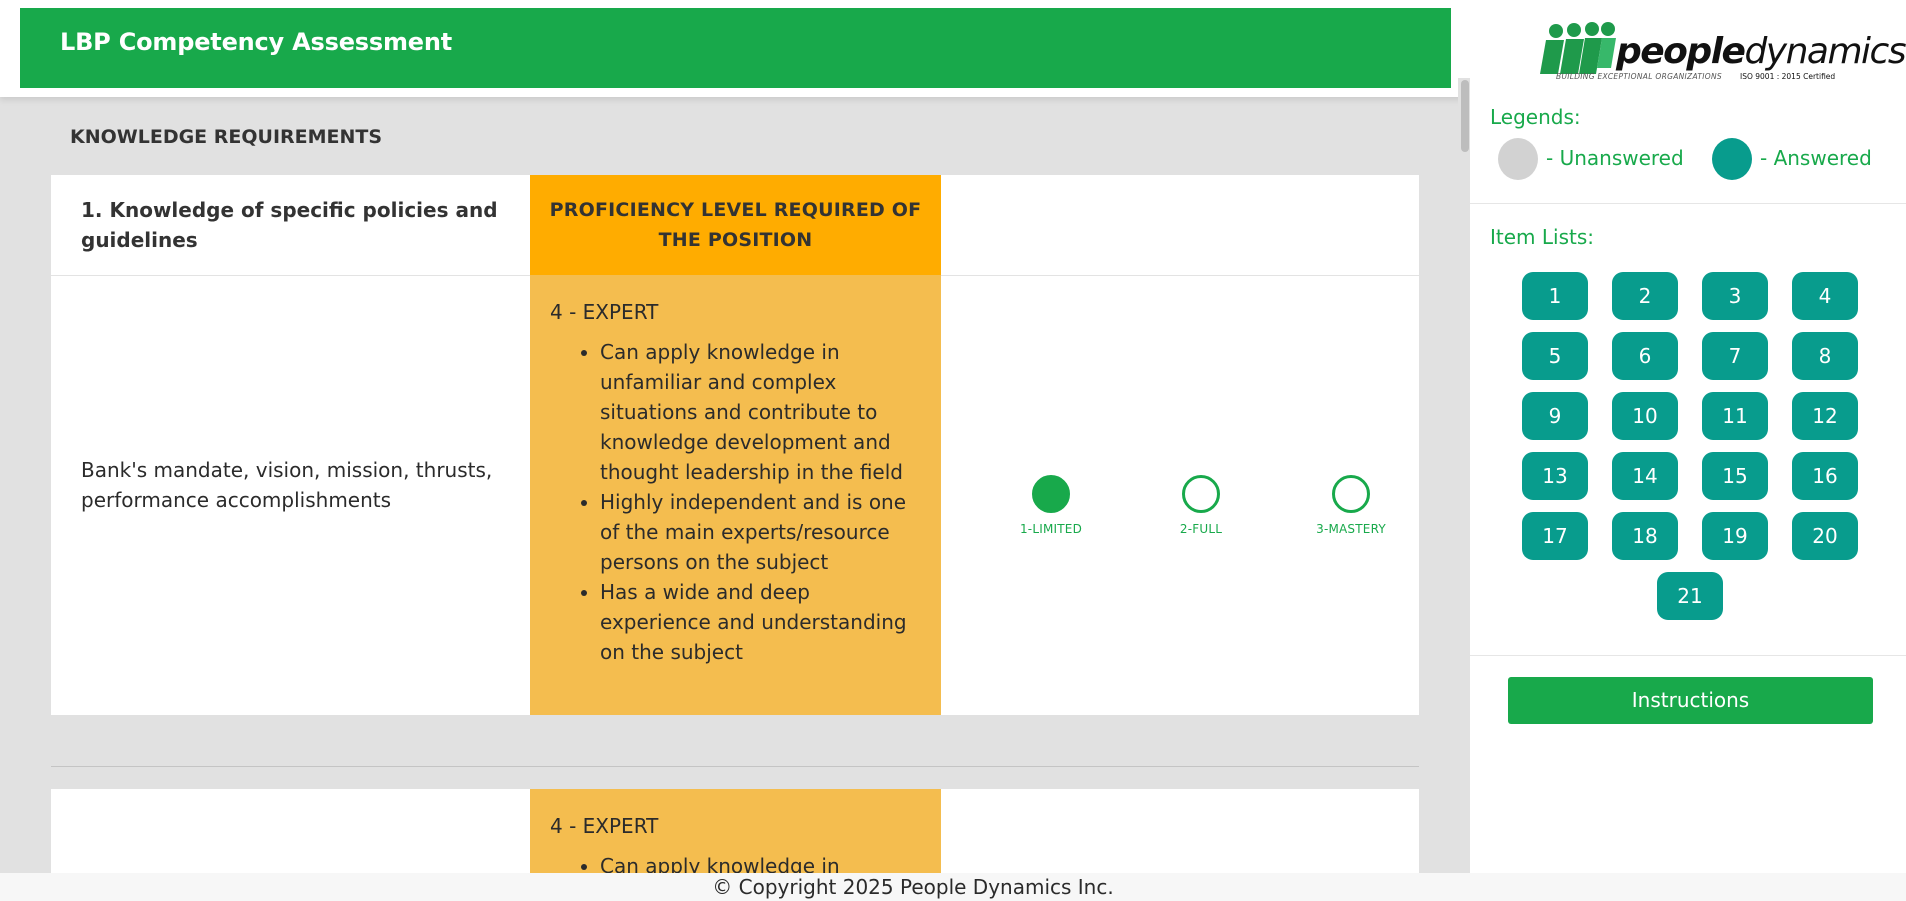  What do you see at coordinates (1690, 700) in the screenshot?
I see `instructions-button: Instructions` at bounding box center [1690, 700].